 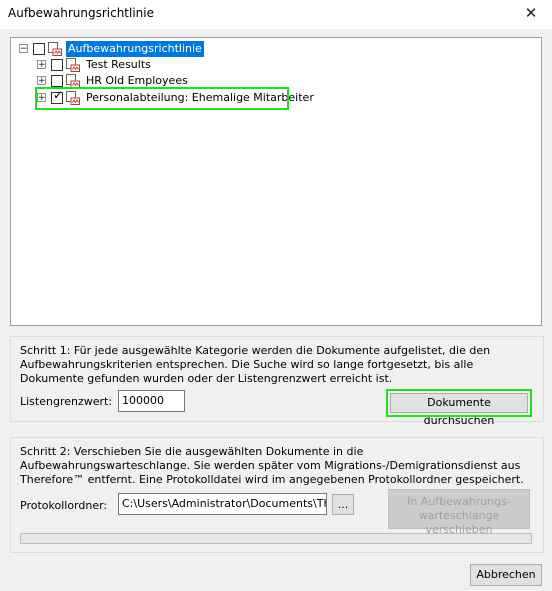 I want to click on tree-node-root: − Aufbewahrungsrichtlinie, so click(x=167, y=49).